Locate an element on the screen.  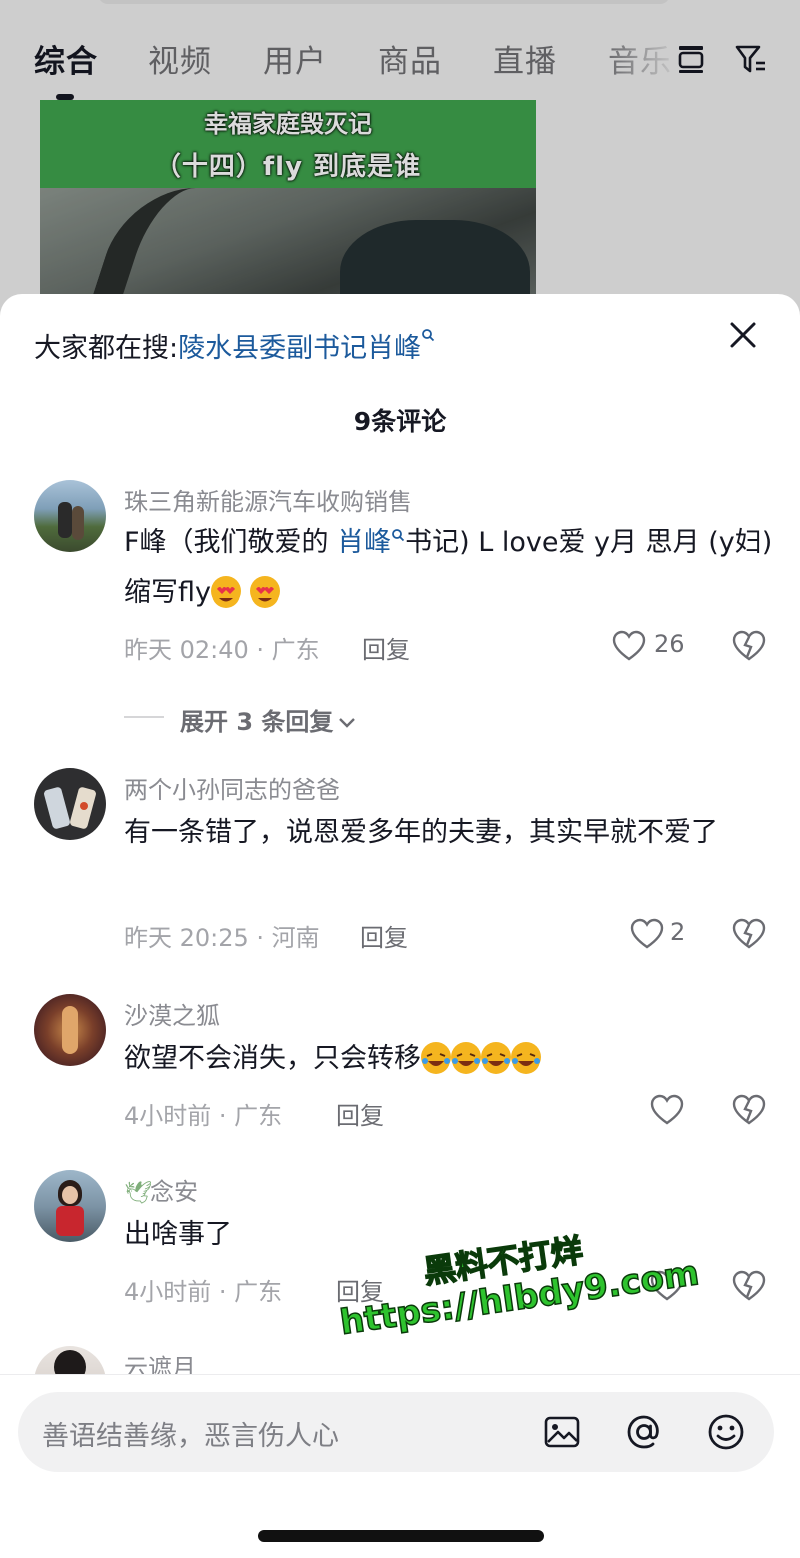
comment-username: 🕊念安 is located at coordinates (161, 1189).